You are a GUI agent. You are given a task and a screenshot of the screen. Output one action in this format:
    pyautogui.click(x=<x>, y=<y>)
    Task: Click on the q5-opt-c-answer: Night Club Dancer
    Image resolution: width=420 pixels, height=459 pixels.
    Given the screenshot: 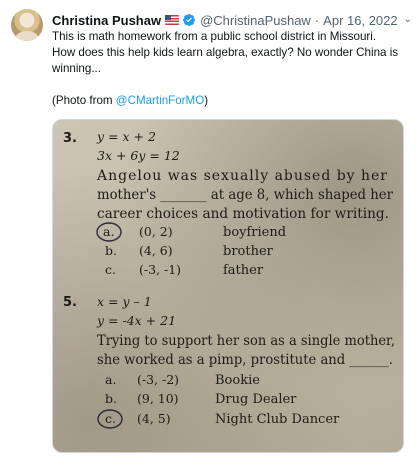 What is the action you would take?
    pyautogui.click(x=277, y=419)
    